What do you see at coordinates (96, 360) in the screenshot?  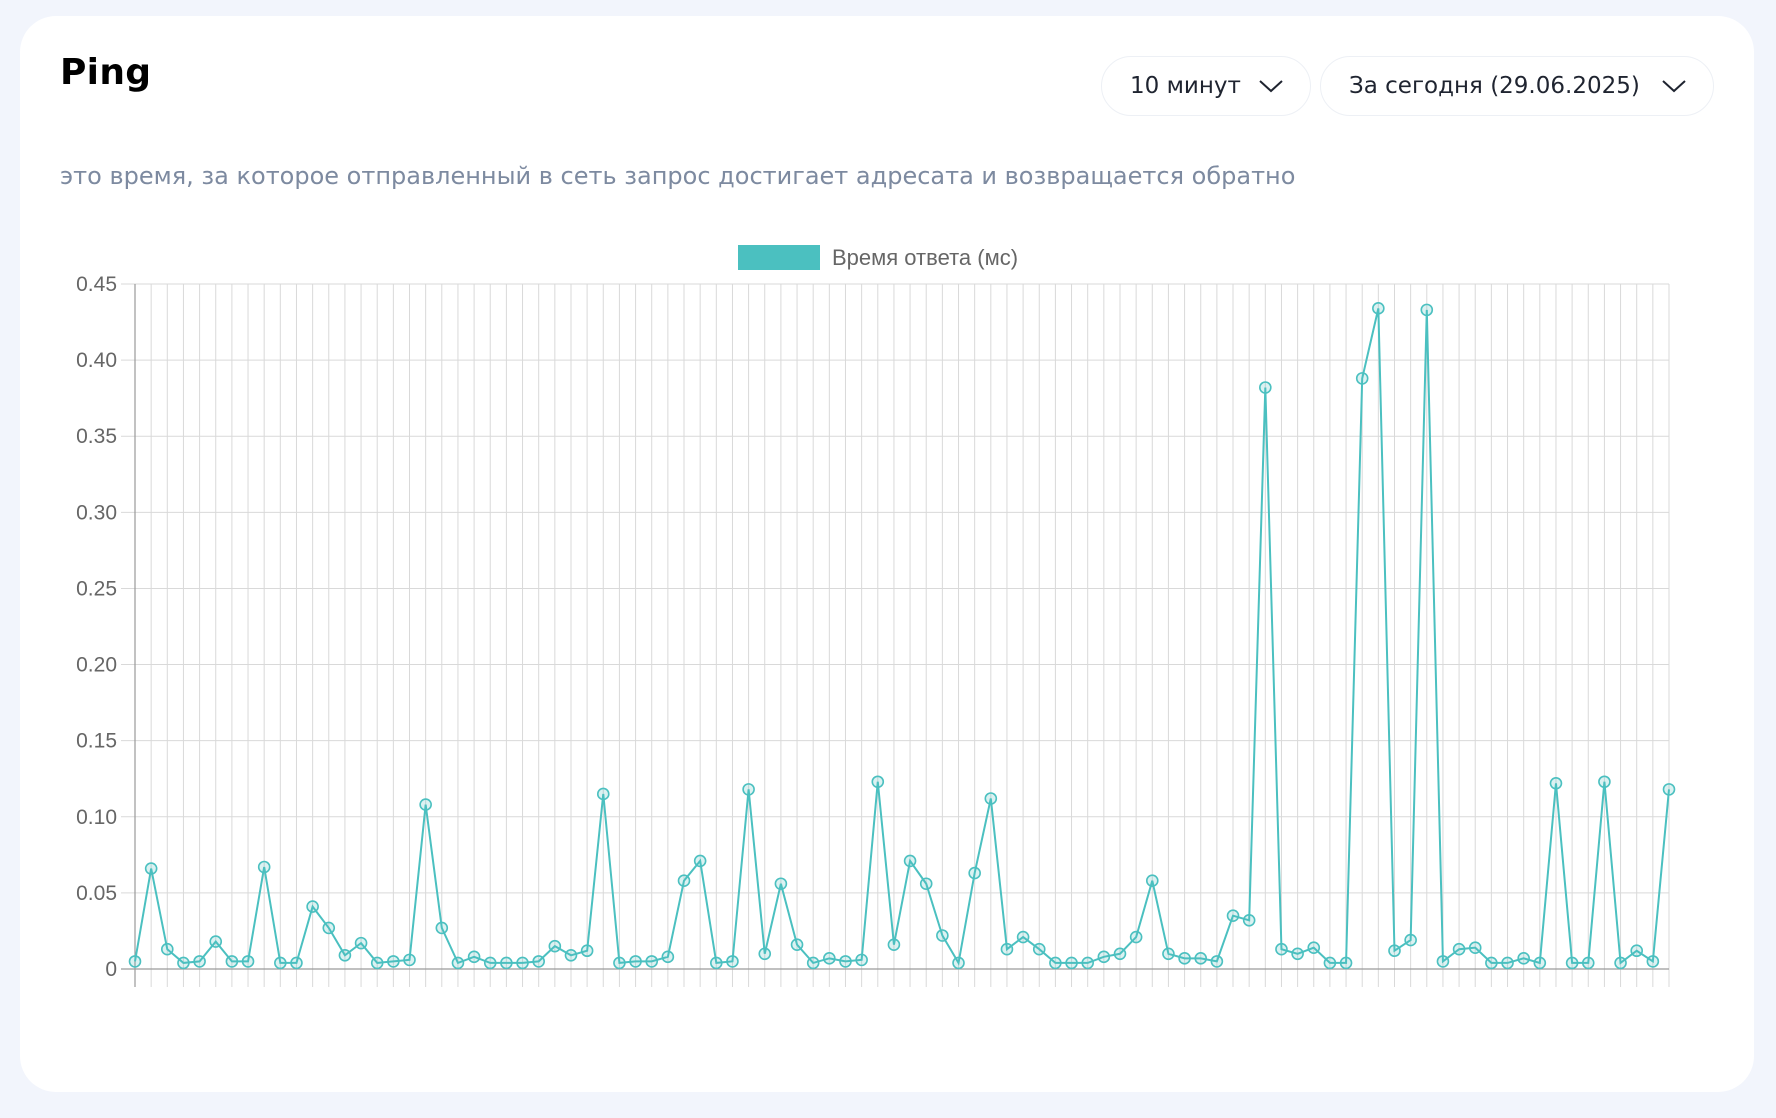 I see `y-tick-label: 0.40` at bounding box center [96, 360].